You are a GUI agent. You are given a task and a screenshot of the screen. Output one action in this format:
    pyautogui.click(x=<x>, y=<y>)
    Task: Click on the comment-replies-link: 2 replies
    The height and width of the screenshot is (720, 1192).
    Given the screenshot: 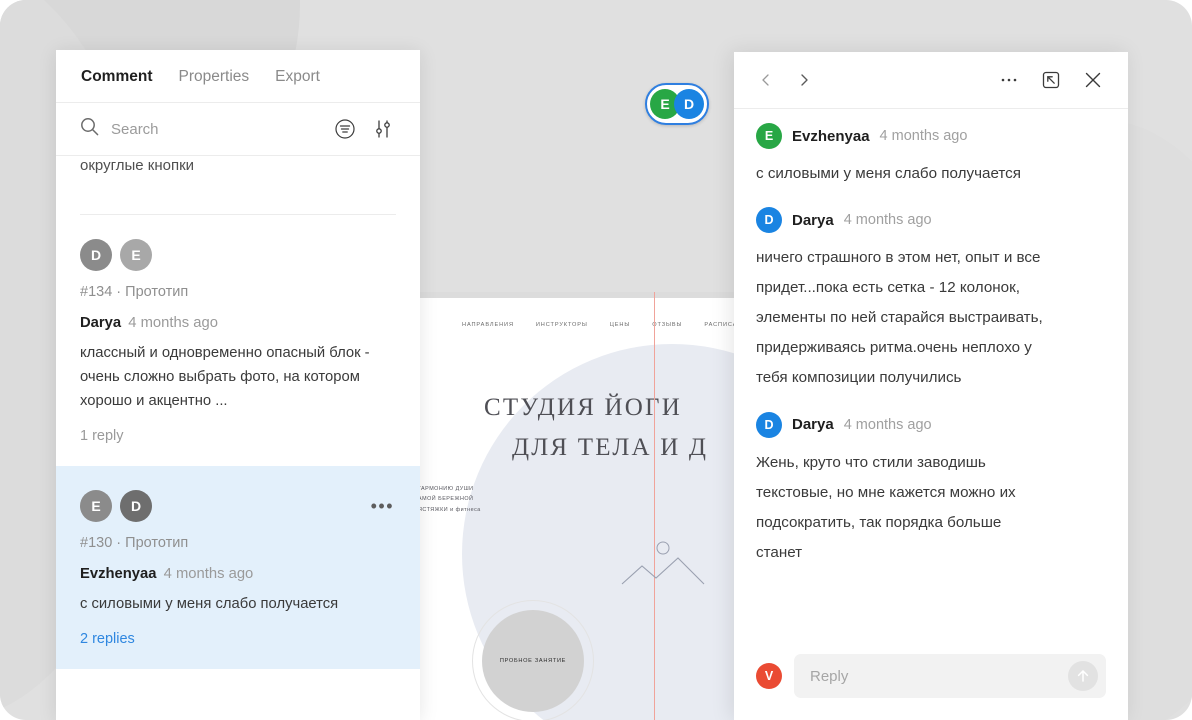 What is the action you would take?
    pyautogui.click(x=238, y=639)
    